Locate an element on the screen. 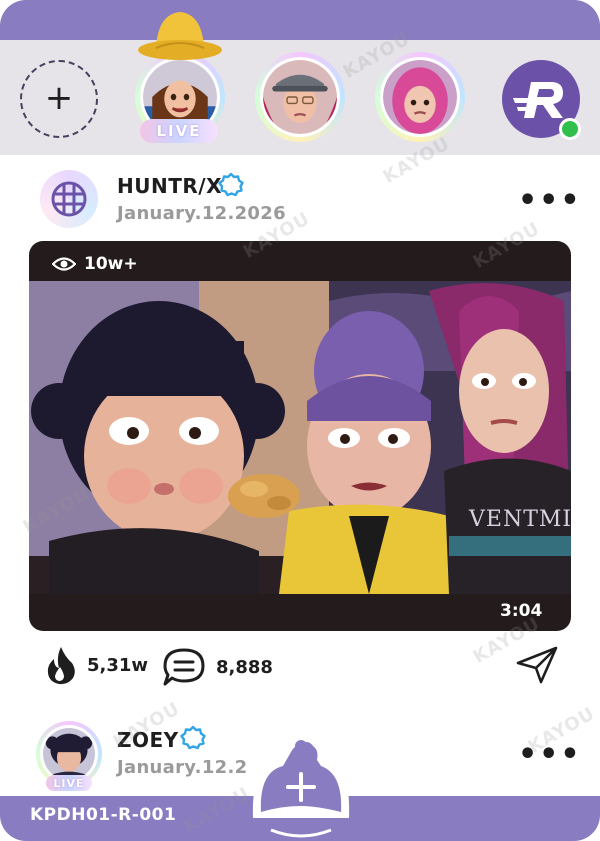 Image resolution: width=600 pixels, height=841 pixels. like-action: 5,31w is located at coordinates (96, 665).